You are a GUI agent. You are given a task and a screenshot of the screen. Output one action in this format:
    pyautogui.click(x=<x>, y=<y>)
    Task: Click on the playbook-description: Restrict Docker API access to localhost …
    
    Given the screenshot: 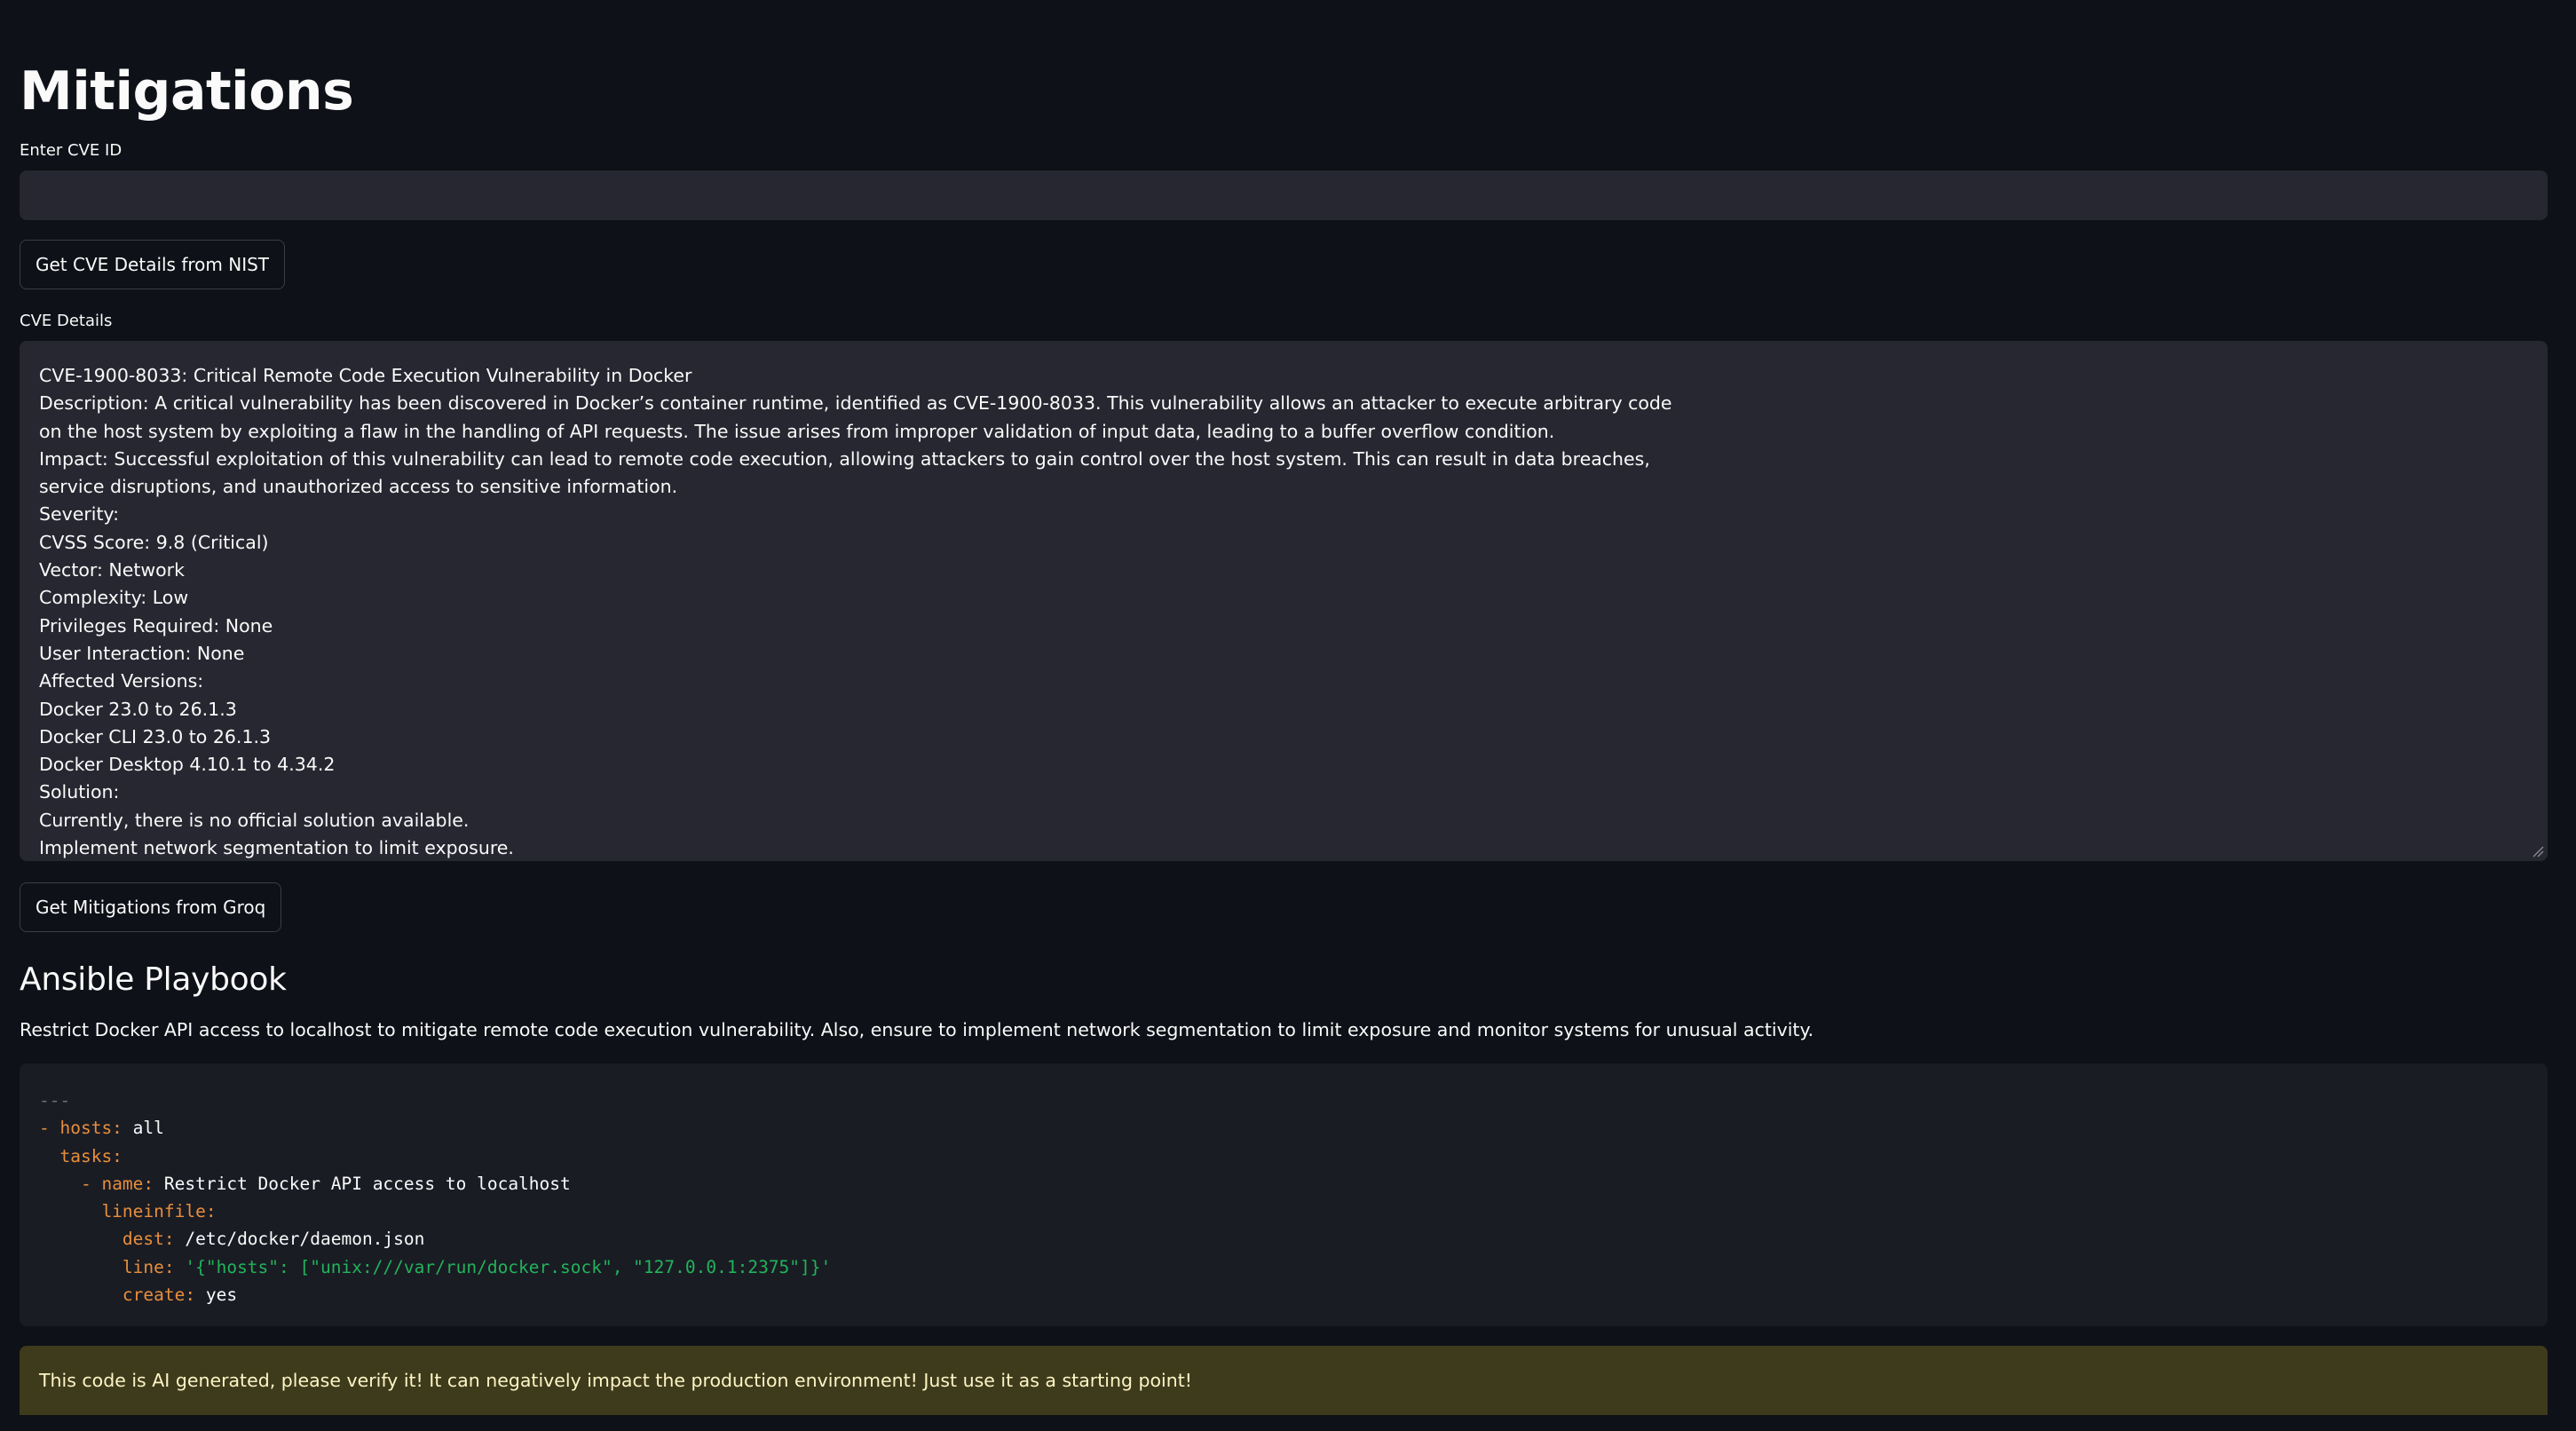 What is the action you would take?
    pyautogui.click(x=917, y=1029)
    